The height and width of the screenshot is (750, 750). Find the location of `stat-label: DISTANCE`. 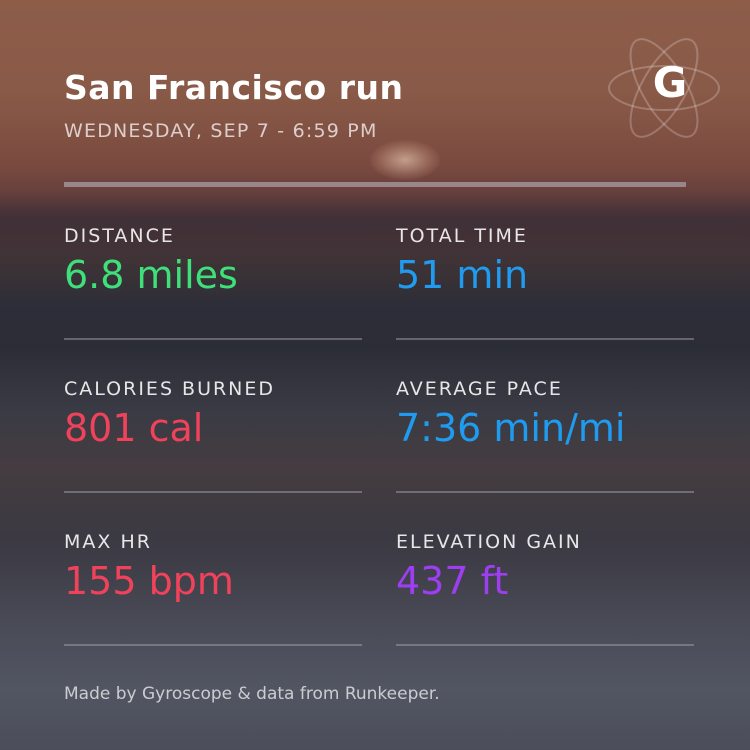

stat-label: DISTANCE is located at coordinates (119, 236).